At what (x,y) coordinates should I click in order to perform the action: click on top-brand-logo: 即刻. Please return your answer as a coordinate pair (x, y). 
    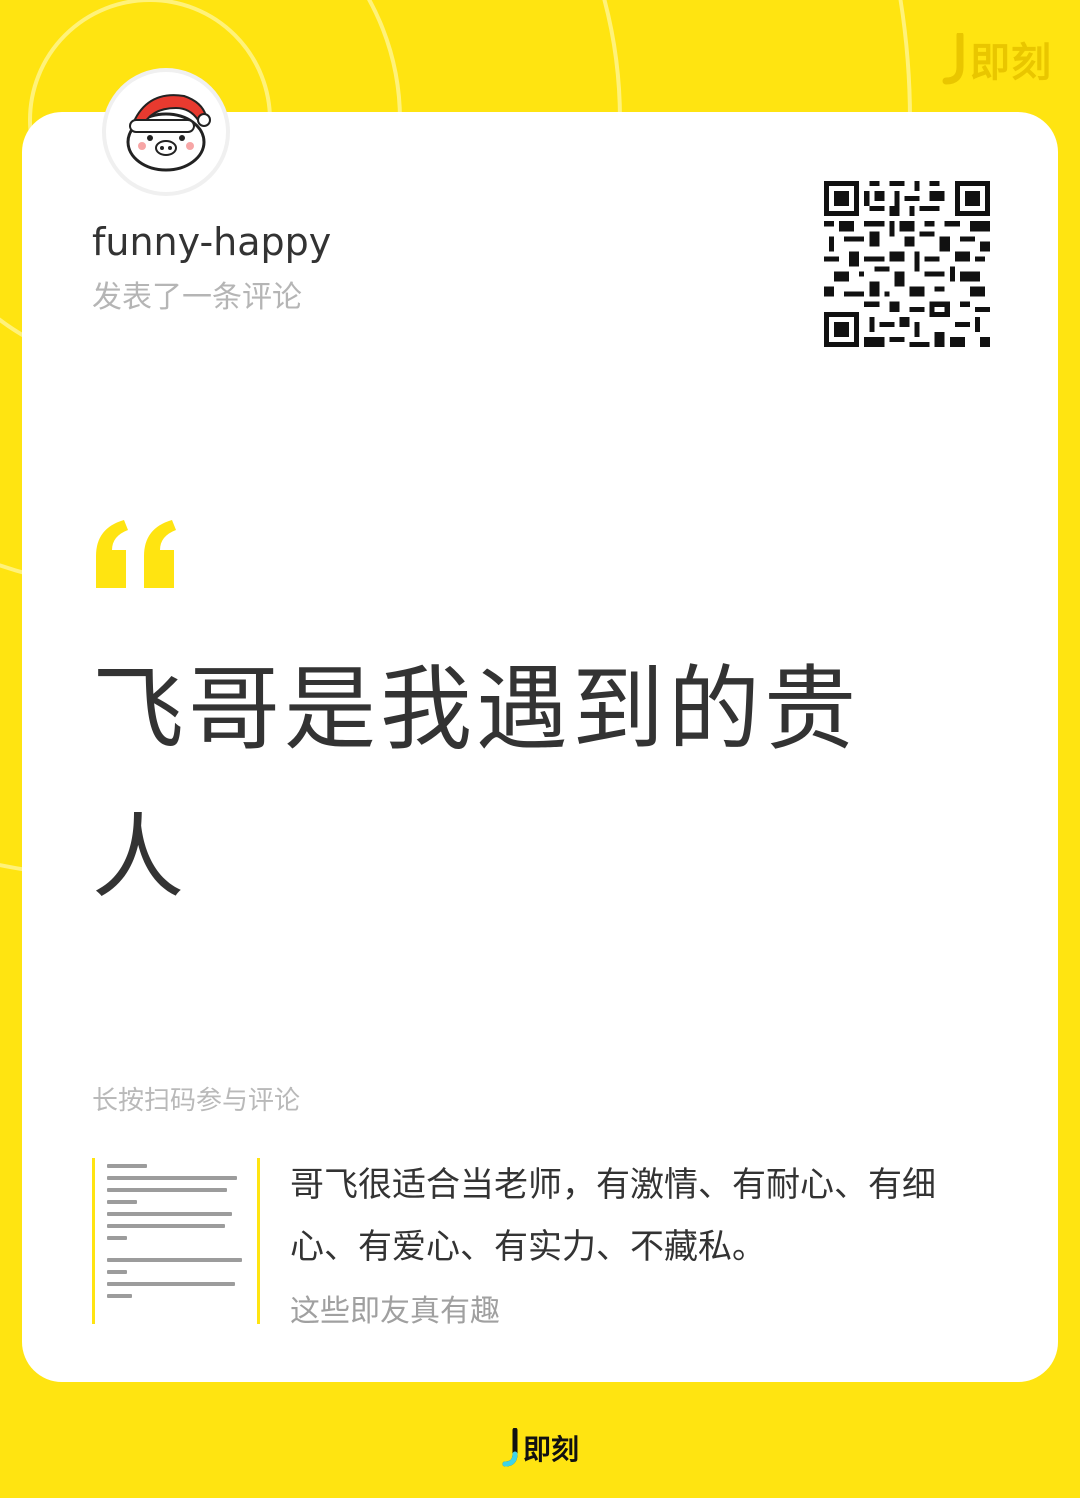
    Looking at the image, I should click on (996, 59).